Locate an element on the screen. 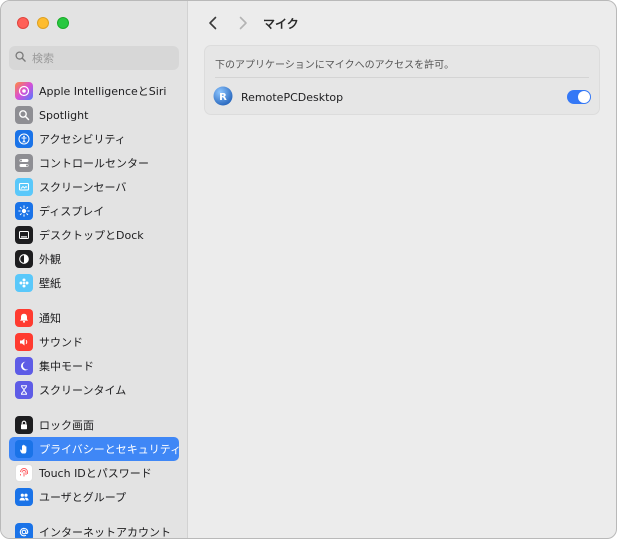 The image size is (617, 539). sidebar-item-focus: 集中モード is located at coordinates (94, 366).